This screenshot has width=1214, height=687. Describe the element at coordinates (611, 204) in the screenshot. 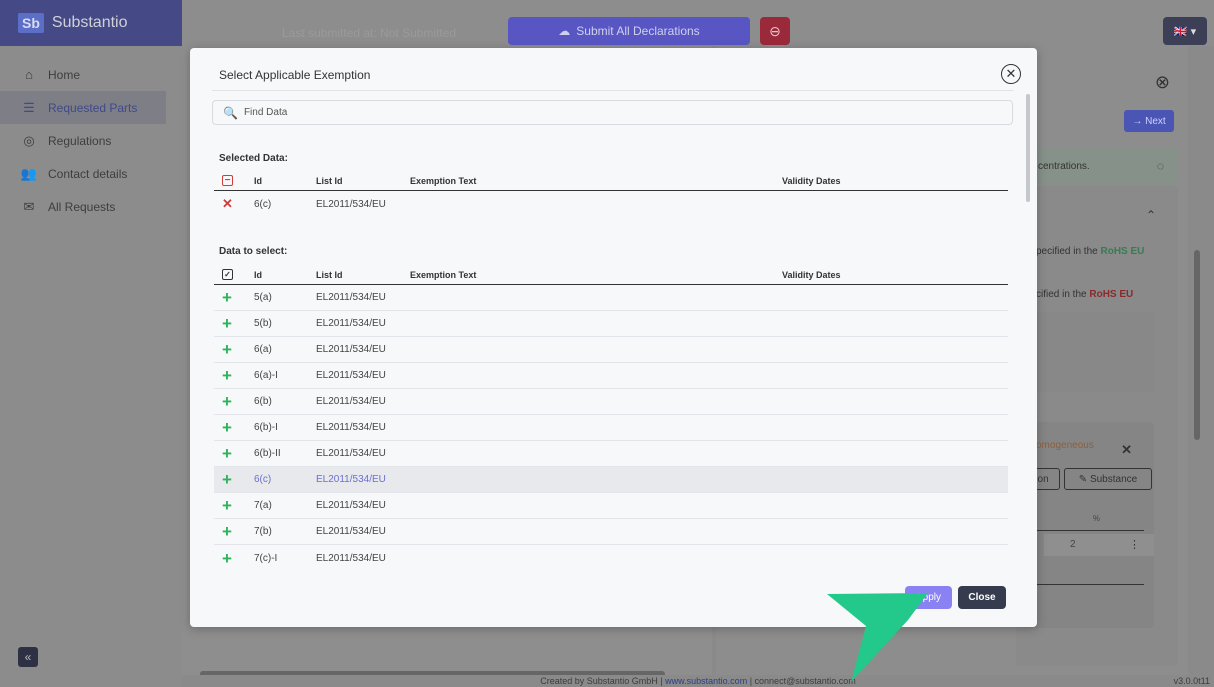

I see `table-row: ✕ 6(c) EL2011/534/EU` at that location.